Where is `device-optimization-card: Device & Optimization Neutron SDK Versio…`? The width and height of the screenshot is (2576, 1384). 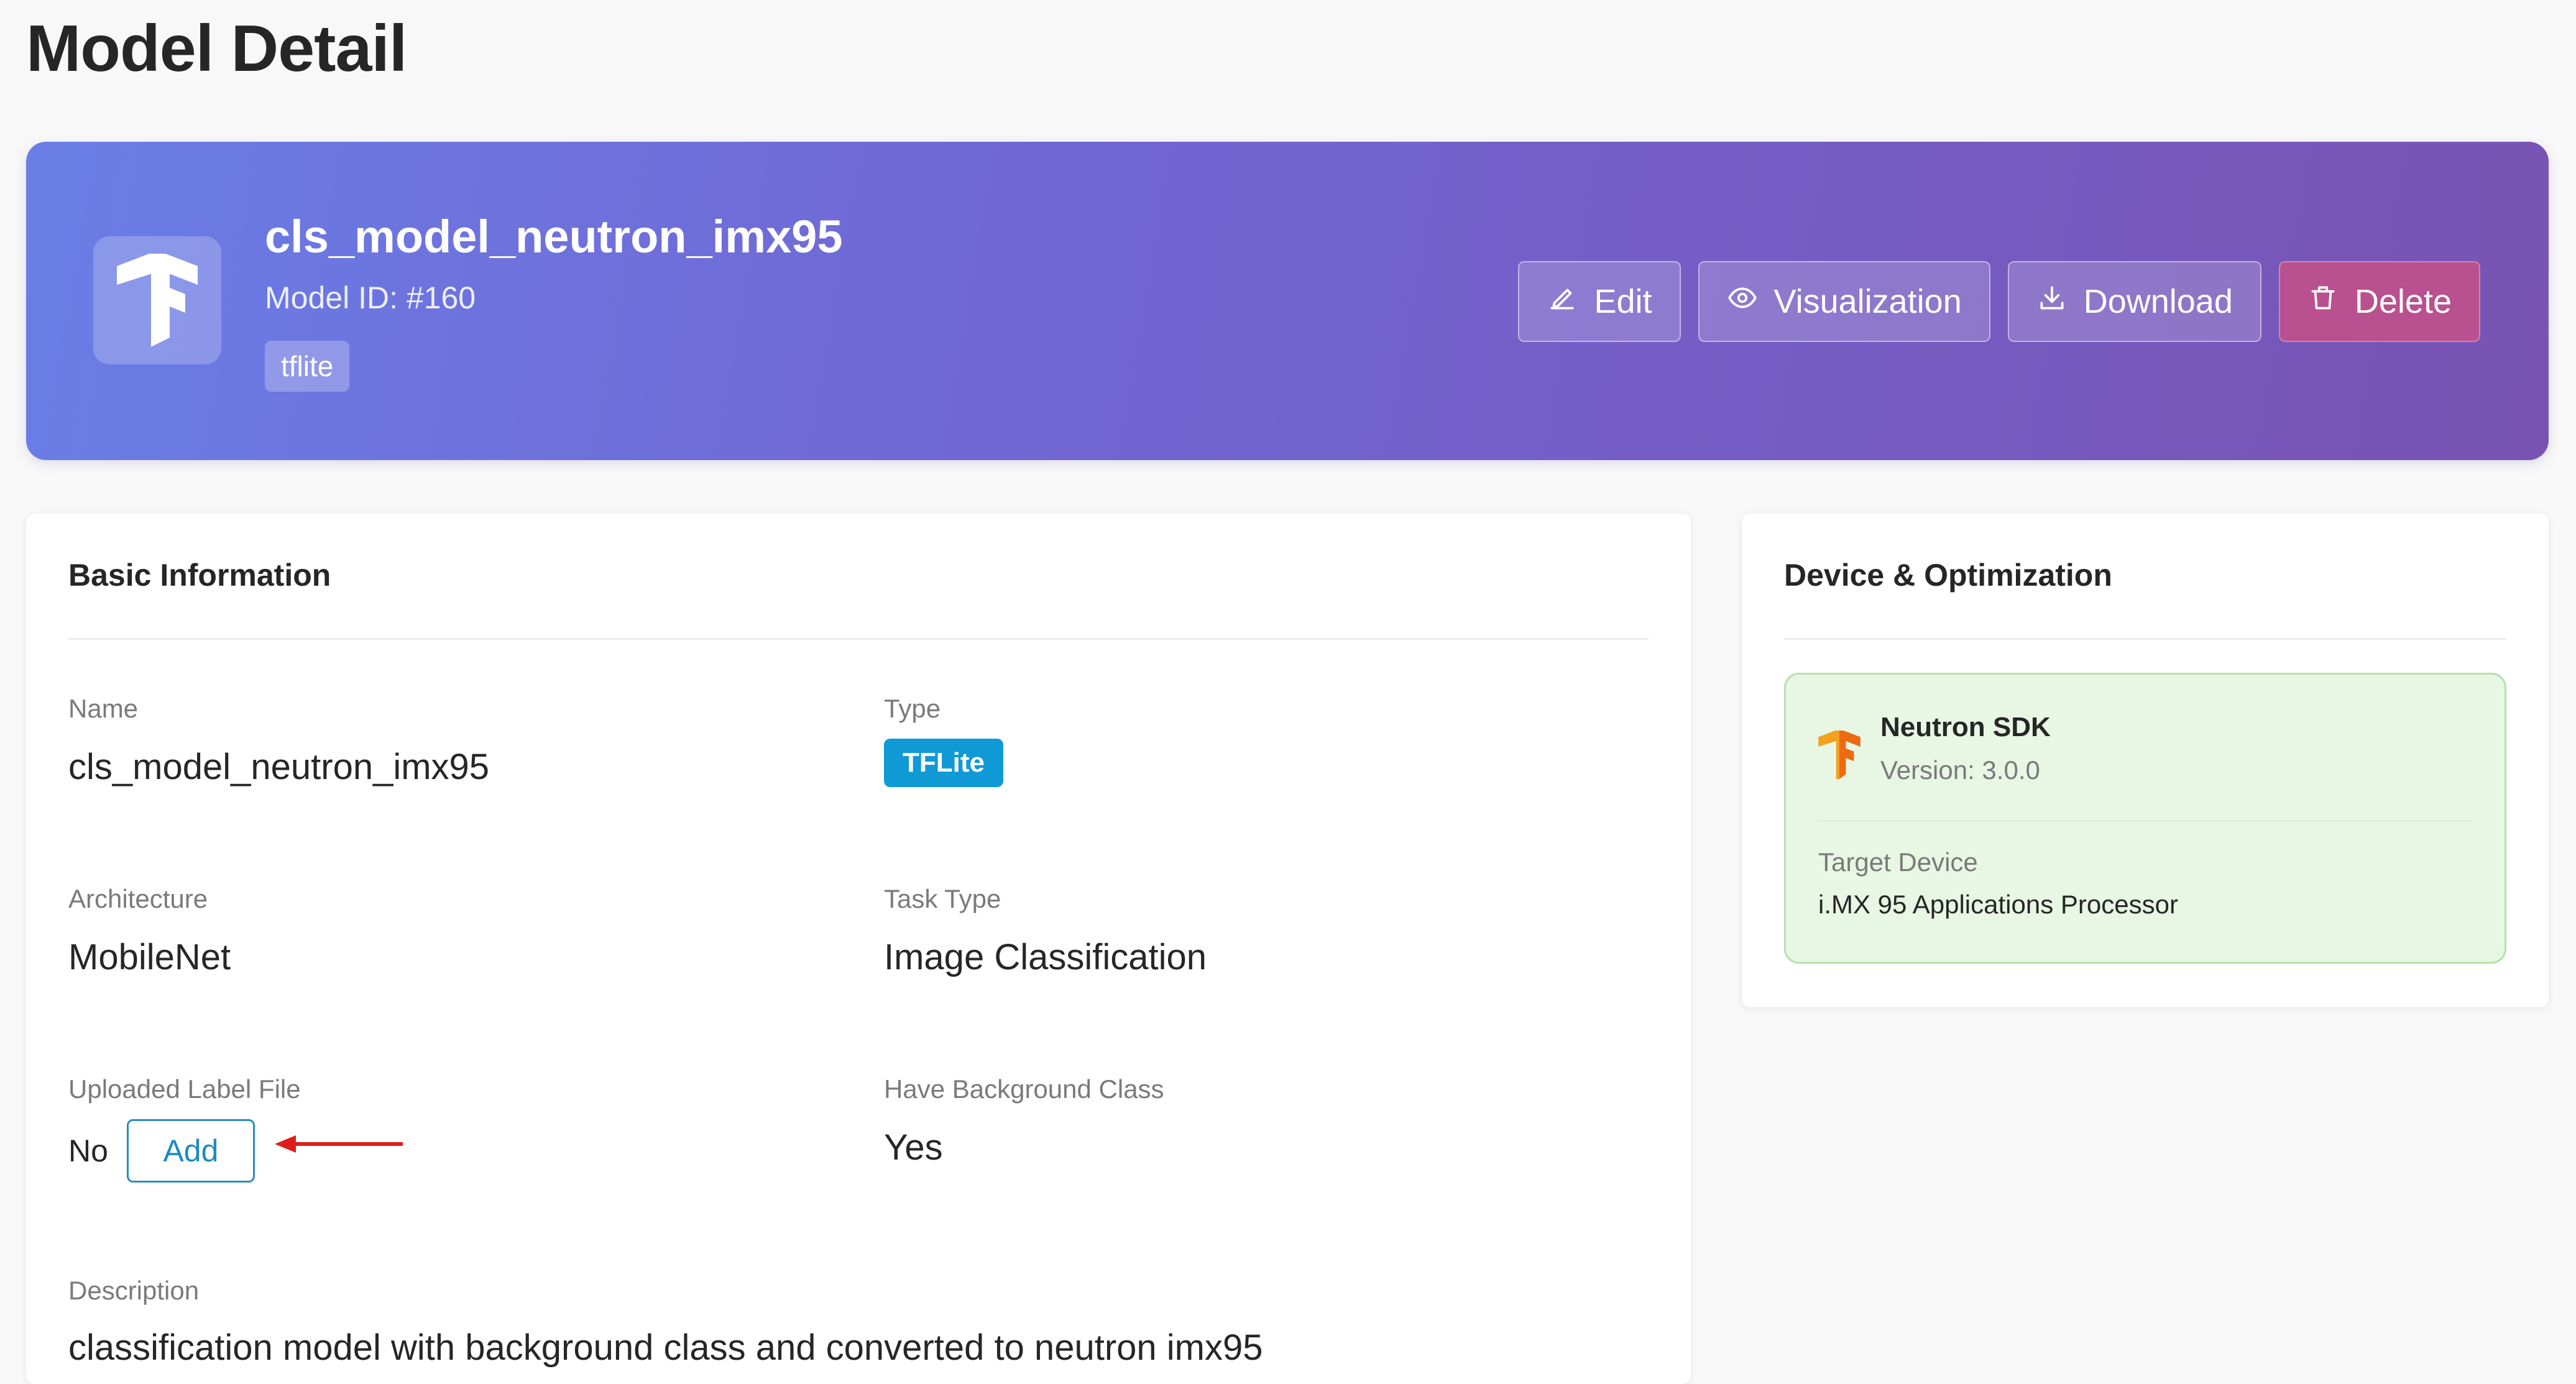
device-optimization-card: Device & Optimization Neutron SDK Versio… is located at coordinates (2145, 760).